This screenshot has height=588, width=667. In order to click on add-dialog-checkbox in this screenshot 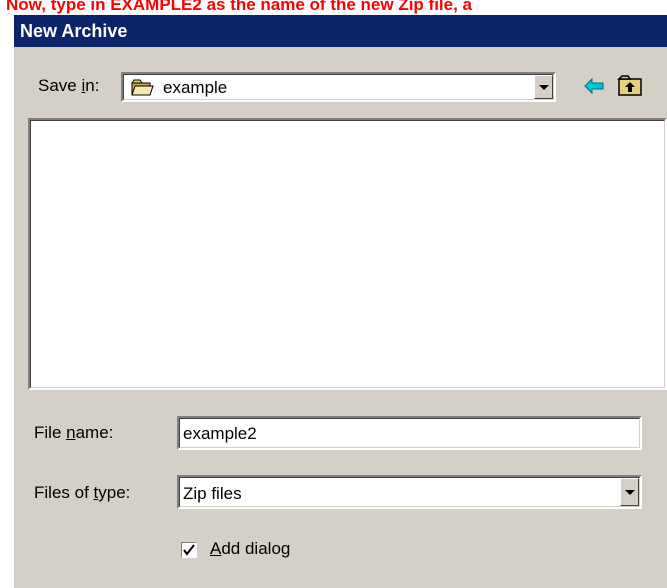, I will do `click(189, 550)`.